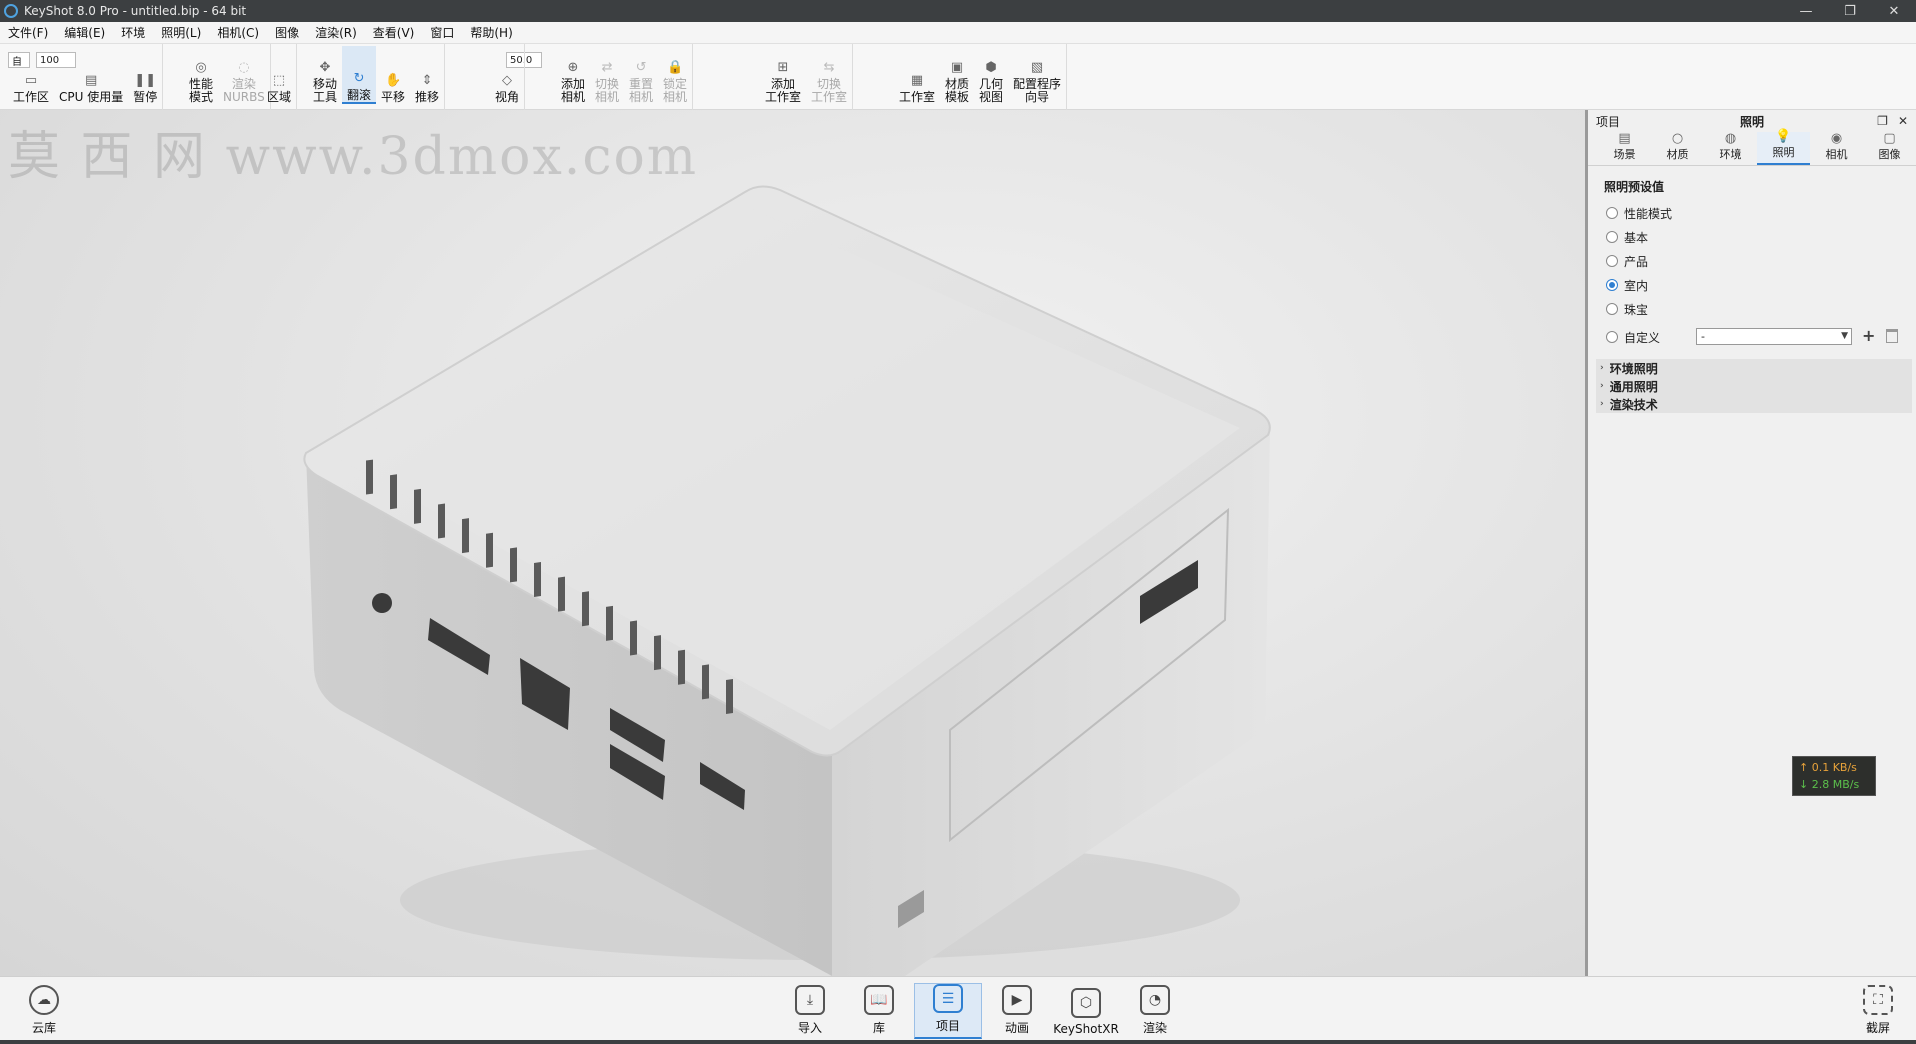 The width and height of the screenshot is (1916, 1044). What do you see at coordinates (1903, 121) in the screenshot?
I see `panel-close-icon: ✕` at bounding box center [1903, 121].